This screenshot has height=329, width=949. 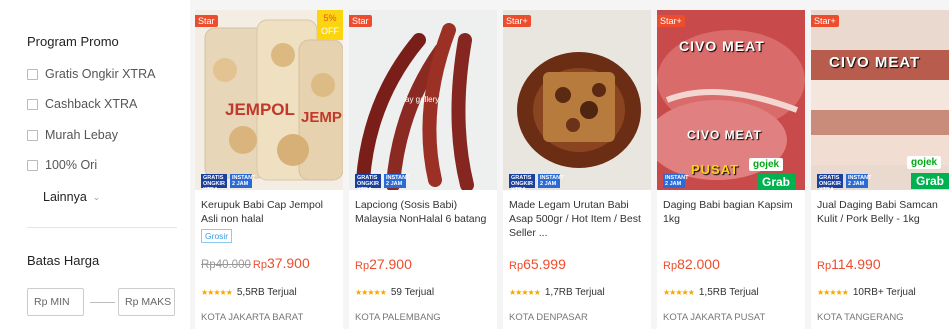 What do you see at coordinates (217, 236) in the screenshot?
I see `grosir-tag: Grosir` at bounding box center [217, 236].